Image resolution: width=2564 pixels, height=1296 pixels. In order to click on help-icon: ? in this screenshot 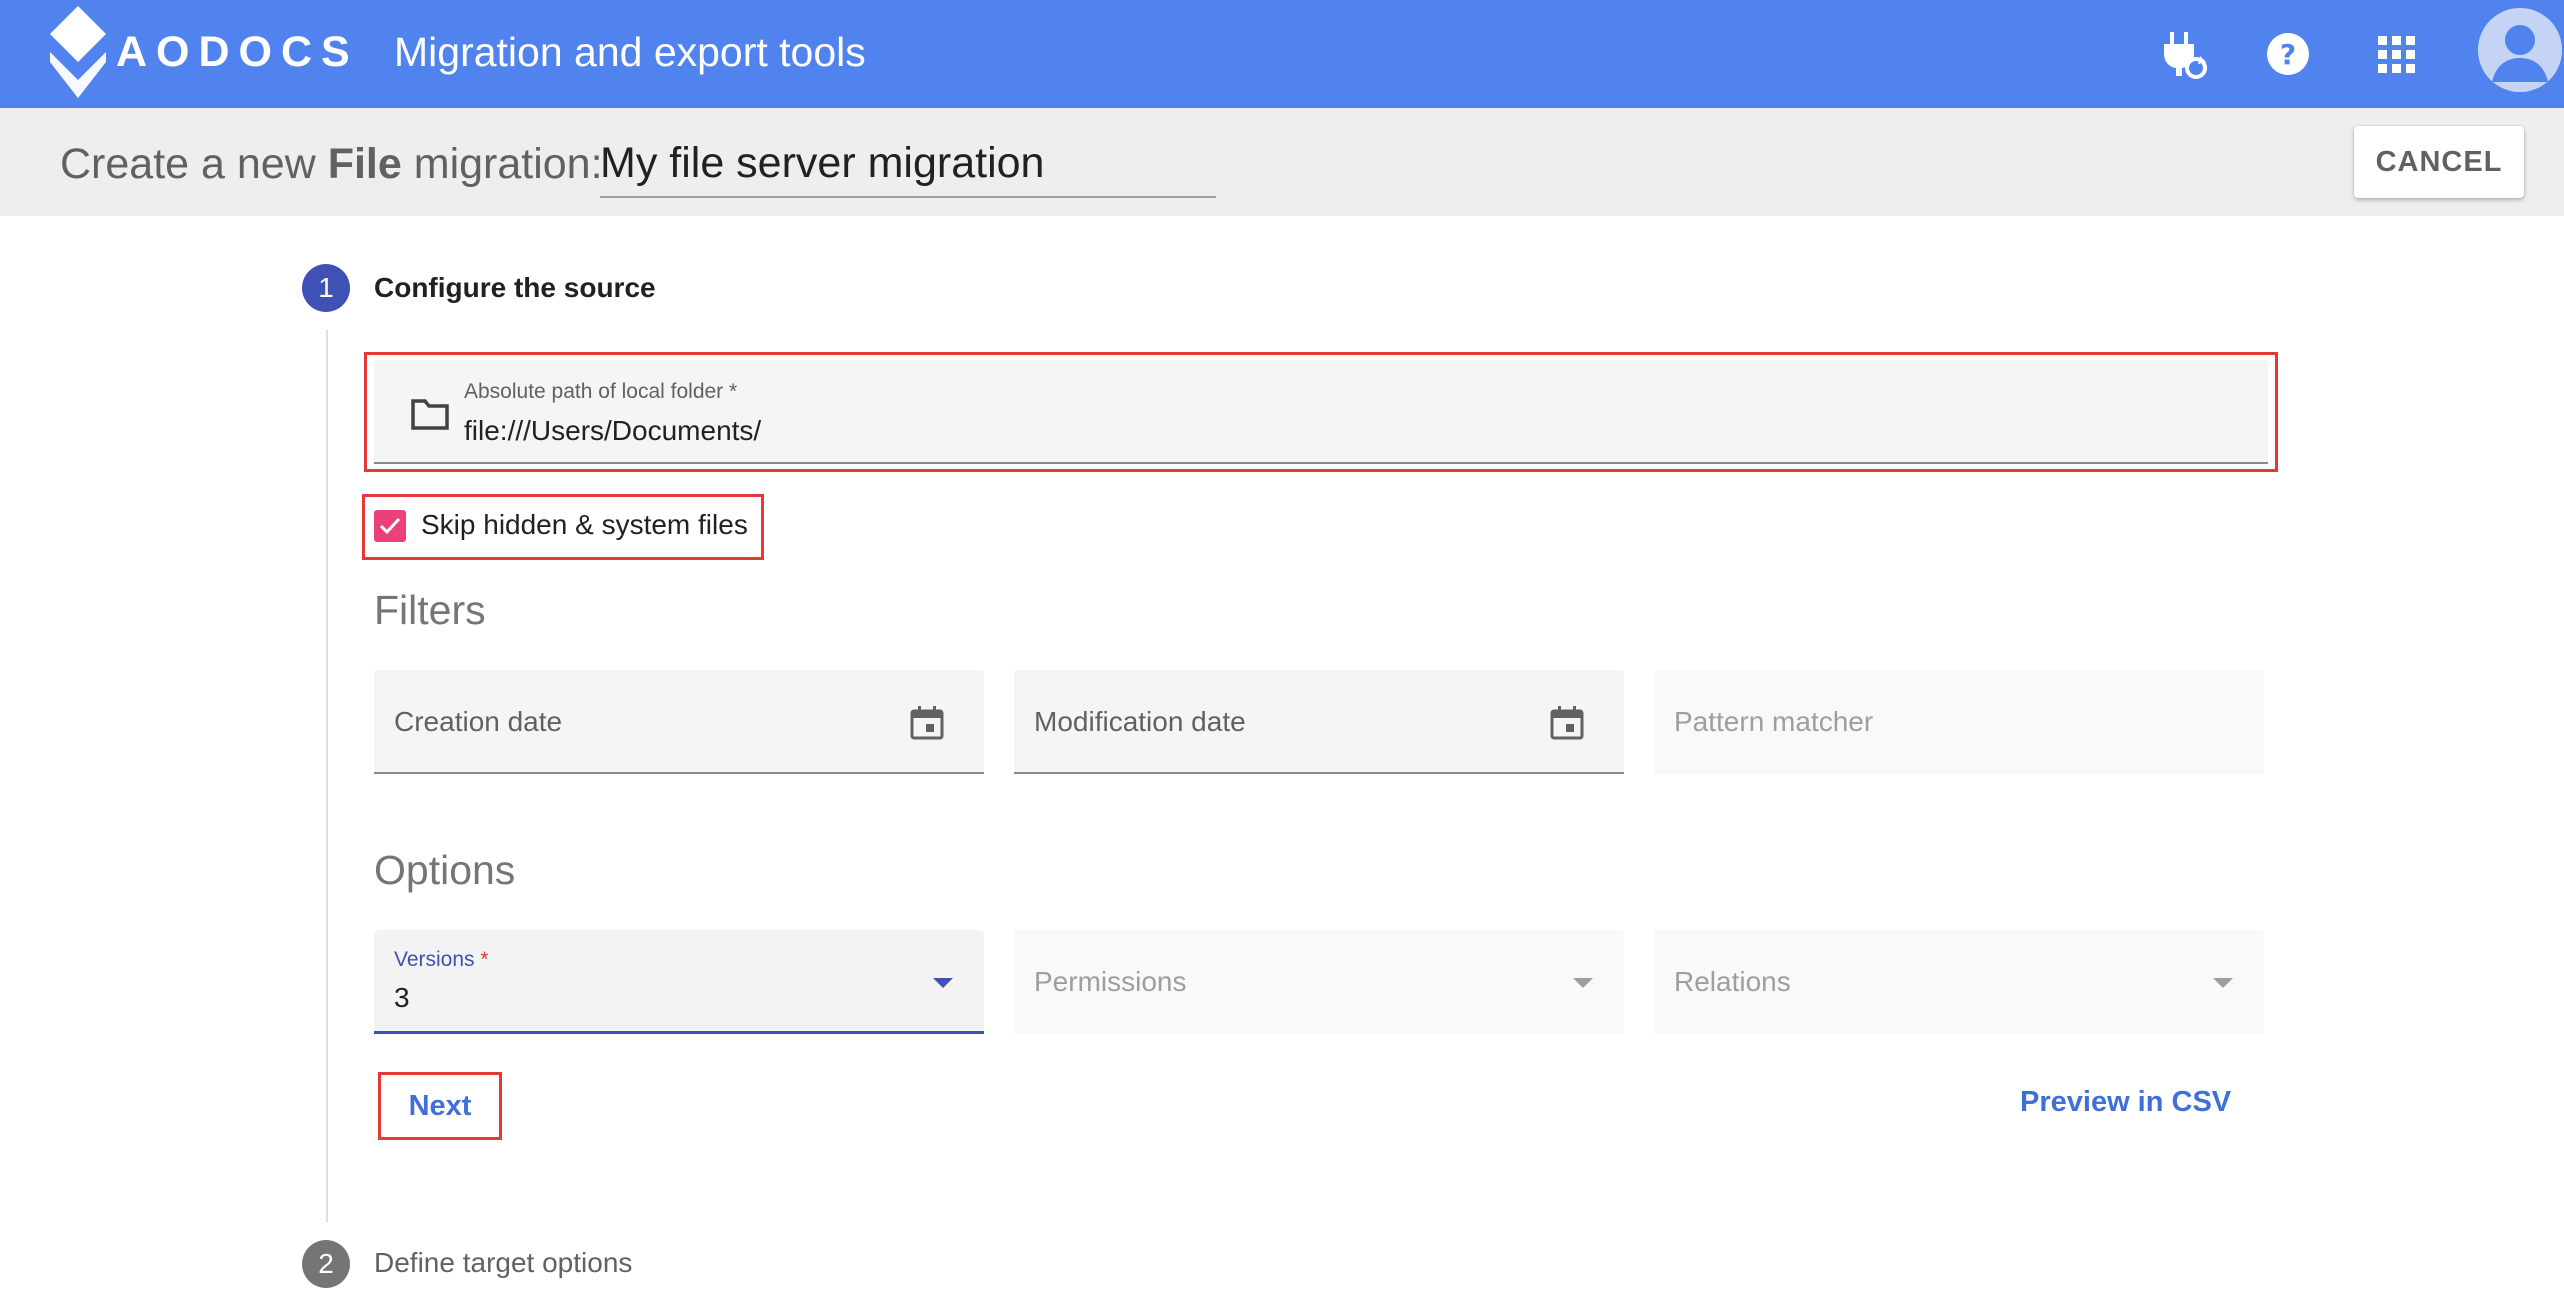, I will do `click(2288, 54)`.